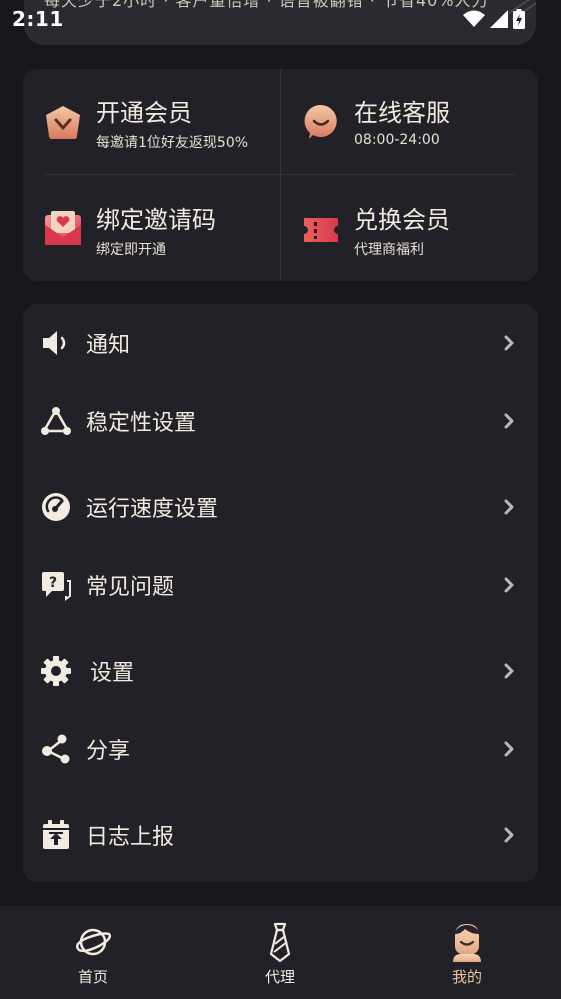  What do you see at coordinates (320, 121) in the screenshot?
I see `customer-service-icon` at bounding box center [320, 121].